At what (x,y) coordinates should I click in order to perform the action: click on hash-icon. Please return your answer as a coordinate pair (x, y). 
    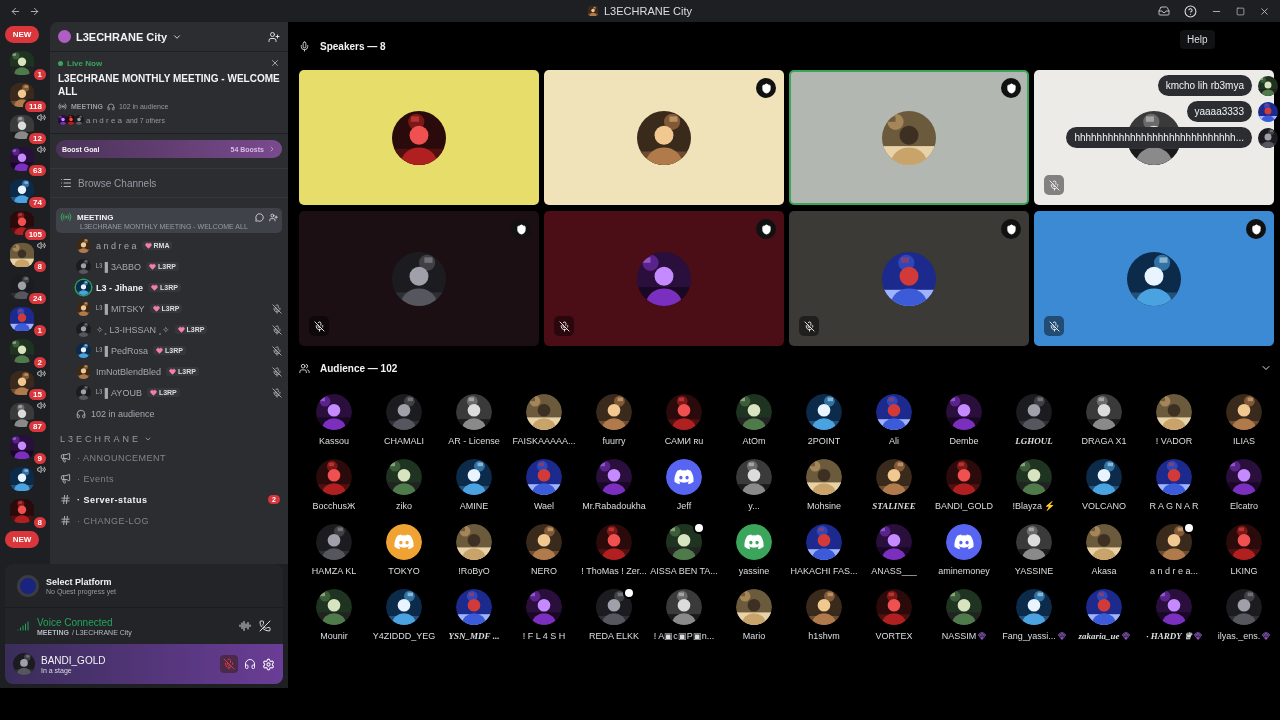
    Looking at the image, I should click on (65, 499).